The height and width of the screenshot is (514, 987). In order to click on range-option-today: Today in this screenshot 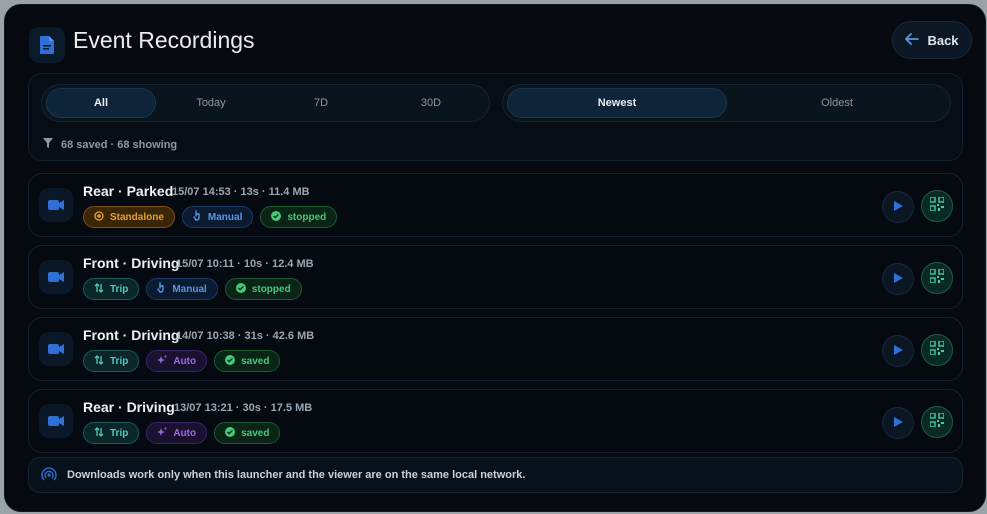, I will do `click(211, 103)`.